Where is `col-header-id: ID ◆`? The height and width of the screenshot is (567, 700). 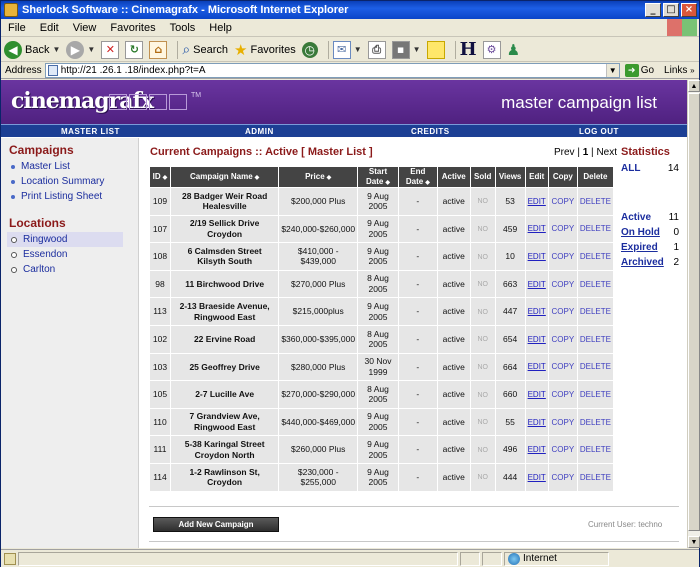 col-header-id: ID ◆ is located at coordinates (160, 177).